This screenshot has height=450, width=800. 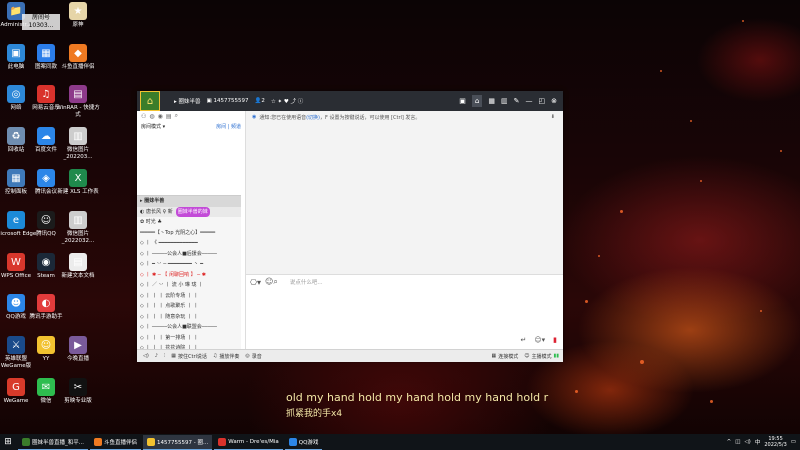 What do you see at coordinates (729, 442) in the screenshot?
I see `tray-arrow-icon: ^` at bounding box center [729, 442].